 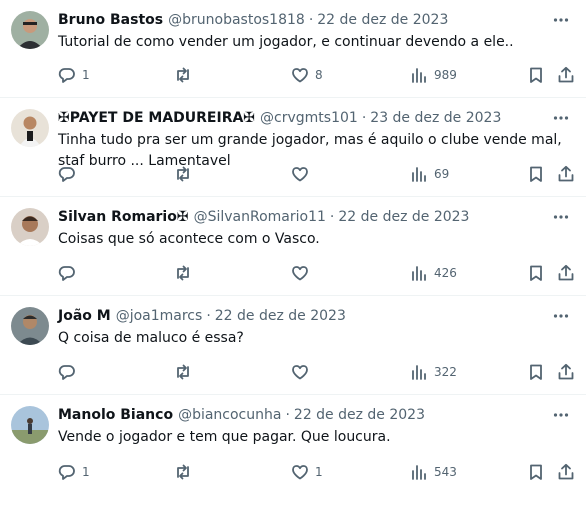 I want to click on display-name: João M, so click(x=84, y=316).